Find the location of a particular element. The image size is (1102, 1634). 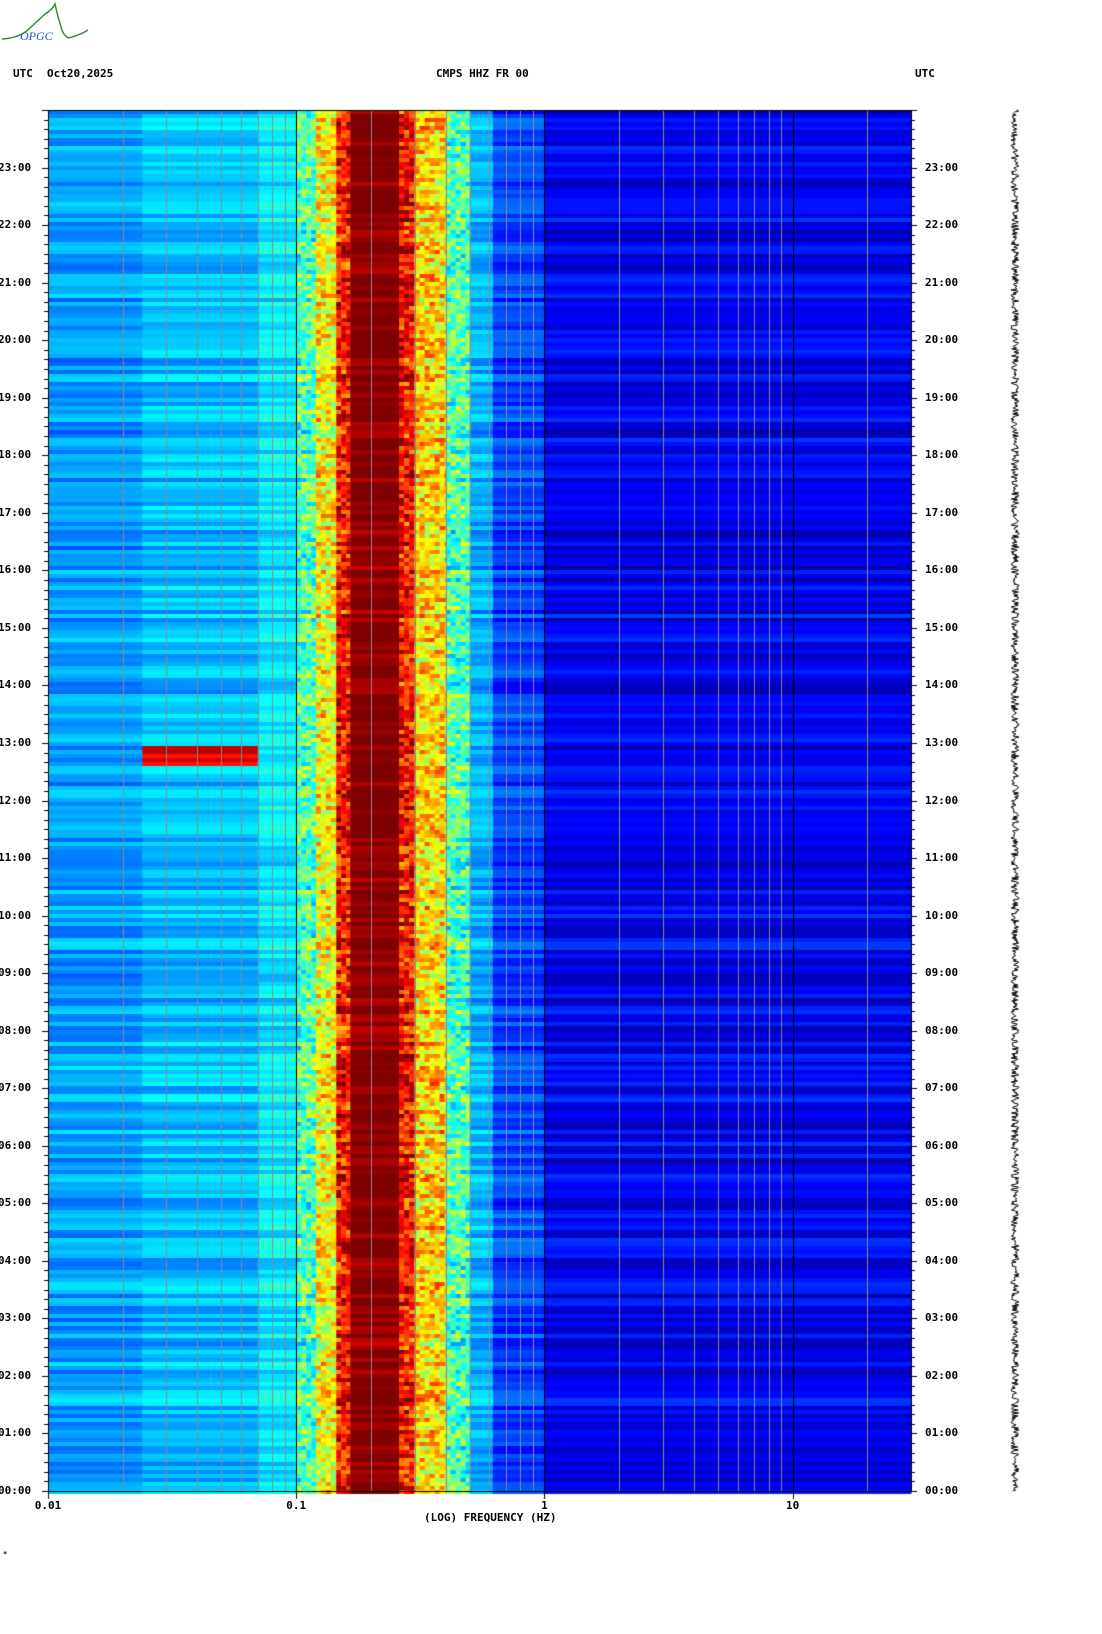

date-label: Oct20,2025 is located at coordinates (80, 73).